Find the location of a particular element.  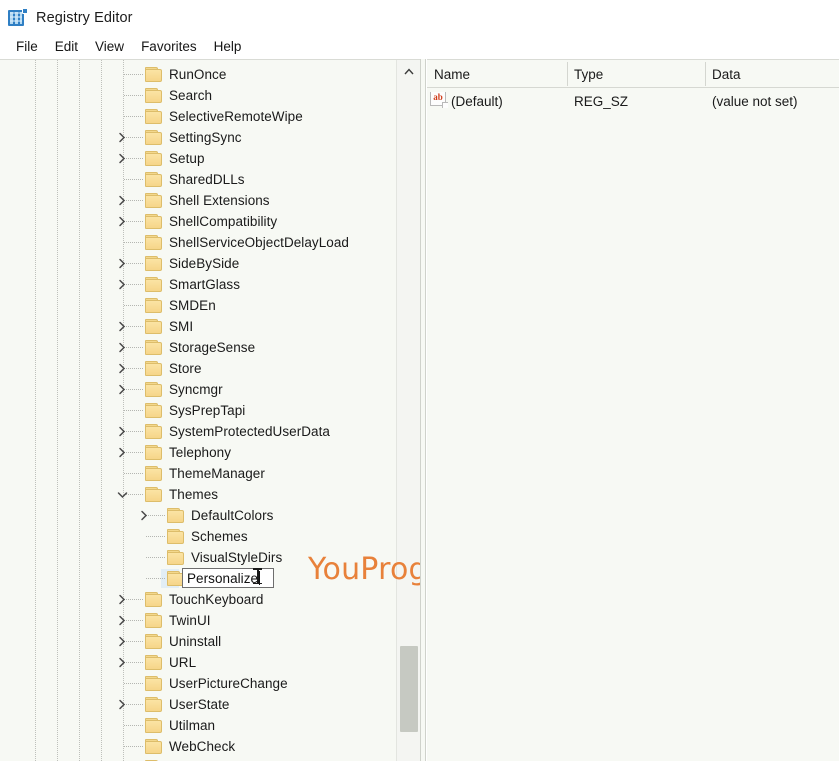

column-header-name: Name is located at coordinates (497, 74).